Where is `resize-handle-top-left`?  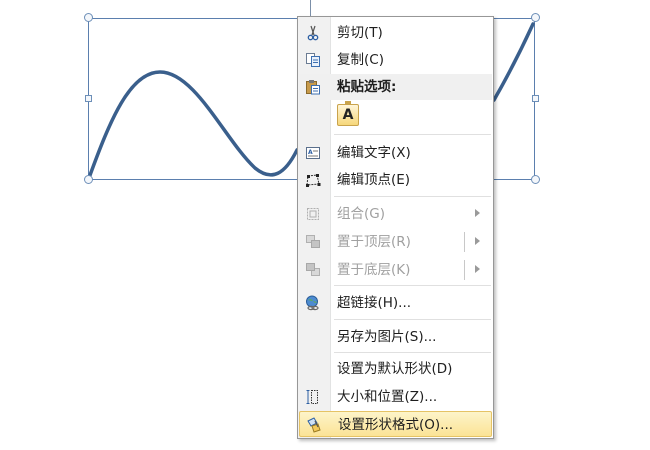 resize-handle-top-left is located at coordinates (88, 17).